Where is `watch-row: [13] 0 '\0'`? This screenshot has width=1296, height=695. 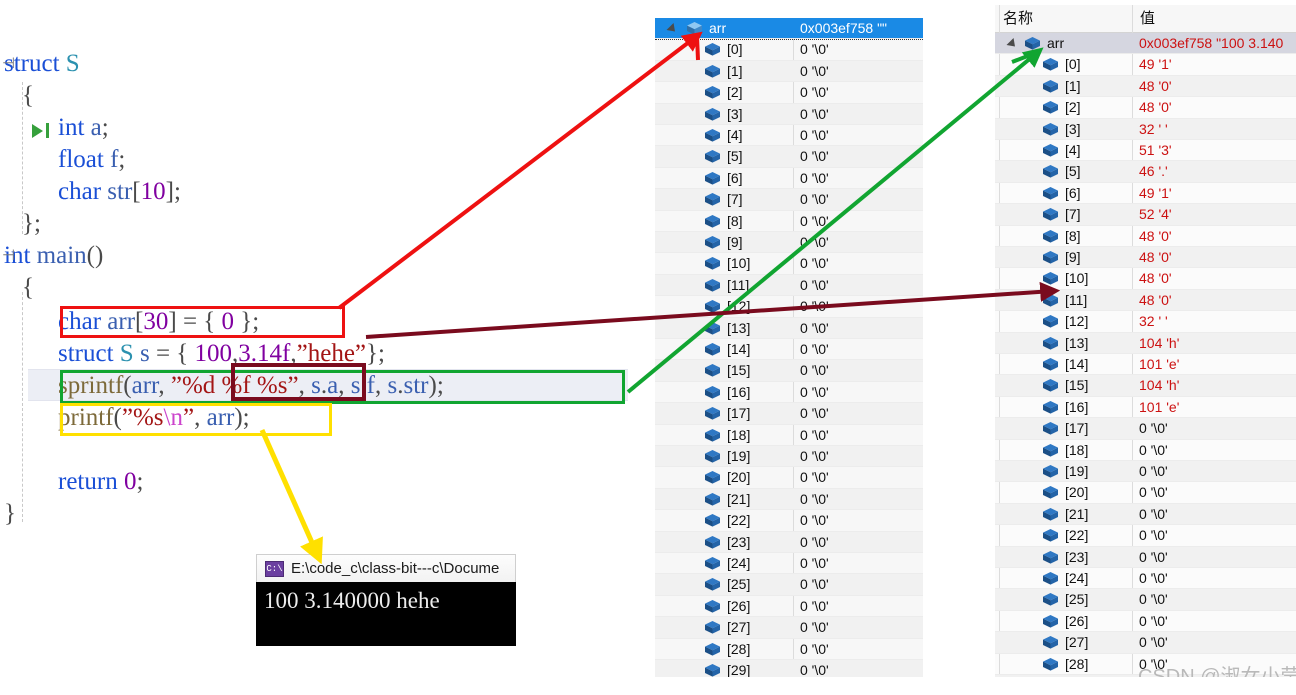
watch-row: [13] 0 '\0' is located at coordinates (789, 328).